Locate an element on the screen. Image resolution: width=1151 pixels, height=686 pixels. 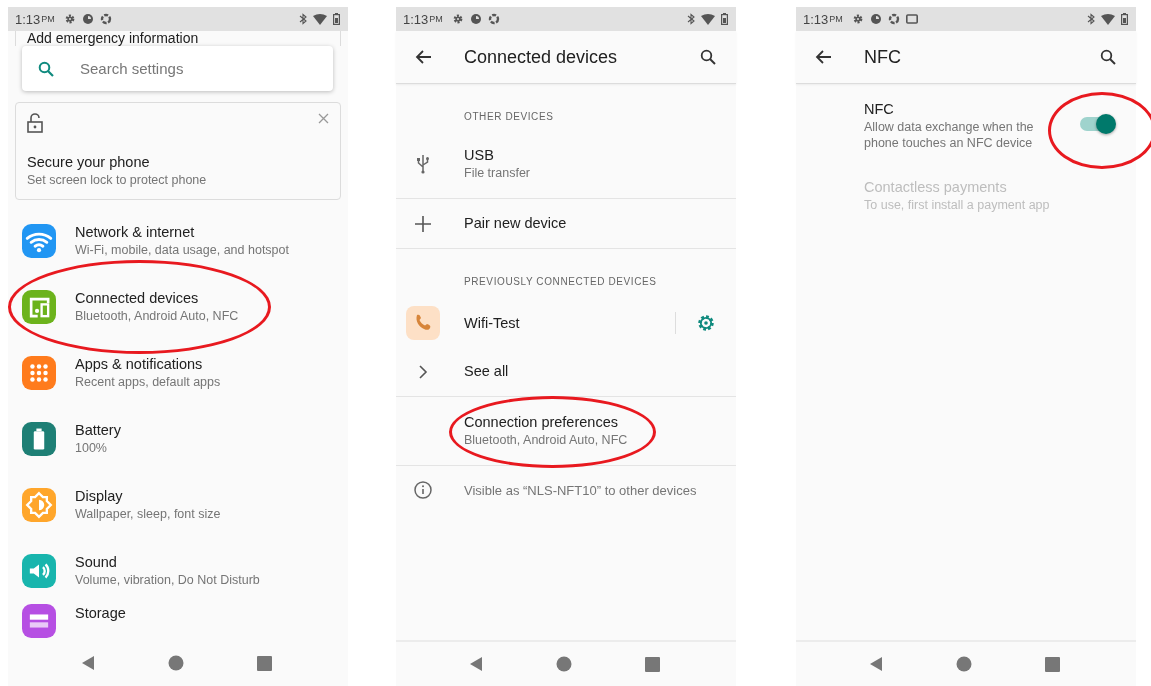
screen-title: Connected devices is located at coordinates (541, 57).